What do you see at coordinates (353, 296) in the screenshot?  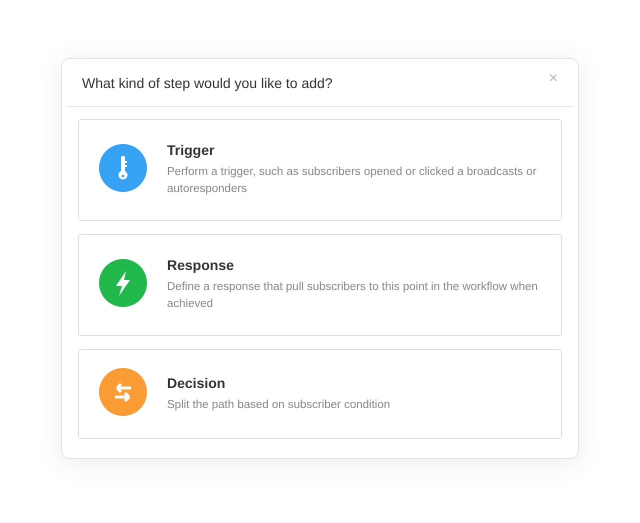 I see `option-description: Define a response that pull subscribers to this point in the workflow when achieved` at bounding box center [353, 296].